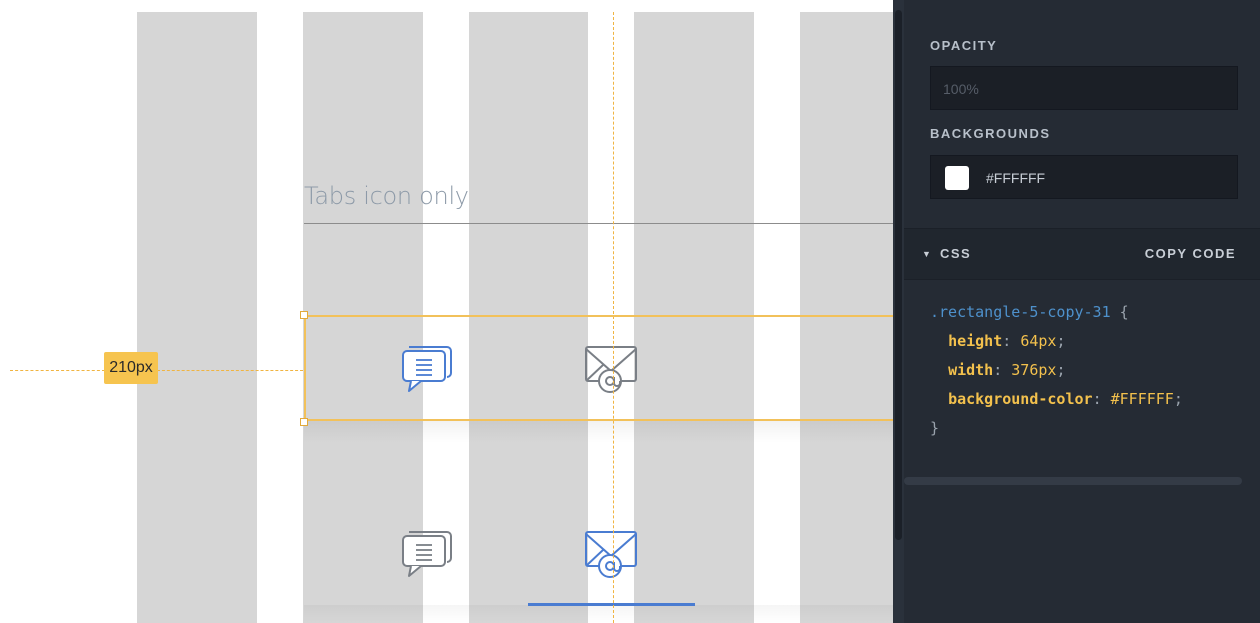 This screenshot has height=623, width=1260. What do you see at coordinates (1084, 177) in the screenshot?
I see `background-color-field: #FFFFFF` at bounding box center [1084, 177].